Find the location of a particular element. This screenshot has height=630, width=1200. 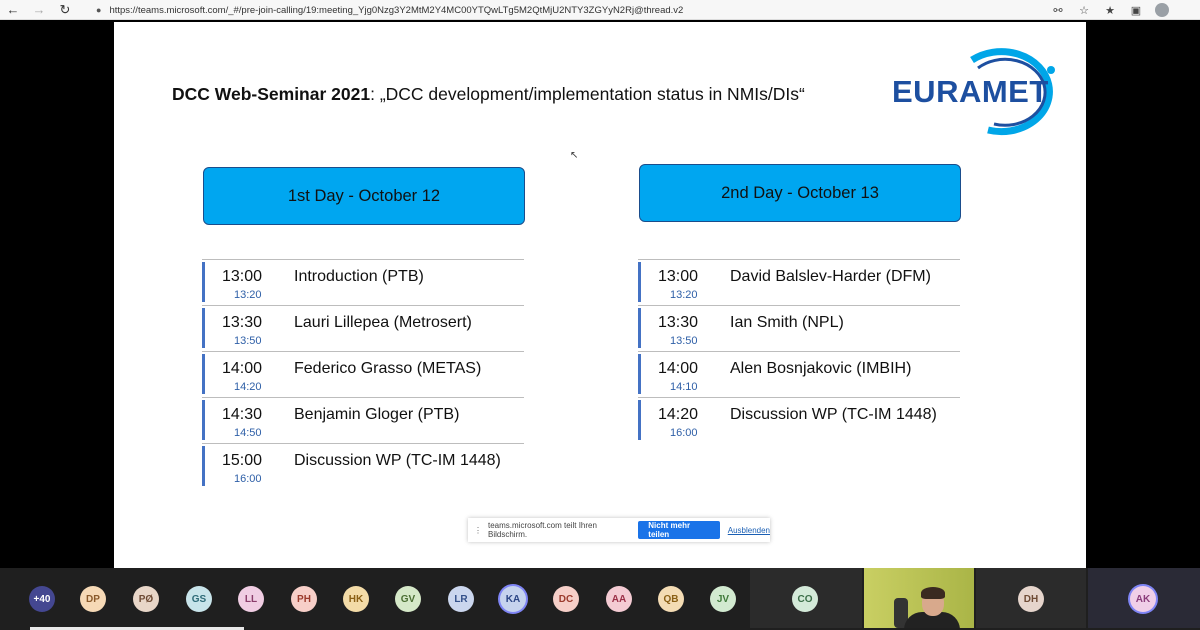

end-time: 14:50 is located at coordinates (248, 433).